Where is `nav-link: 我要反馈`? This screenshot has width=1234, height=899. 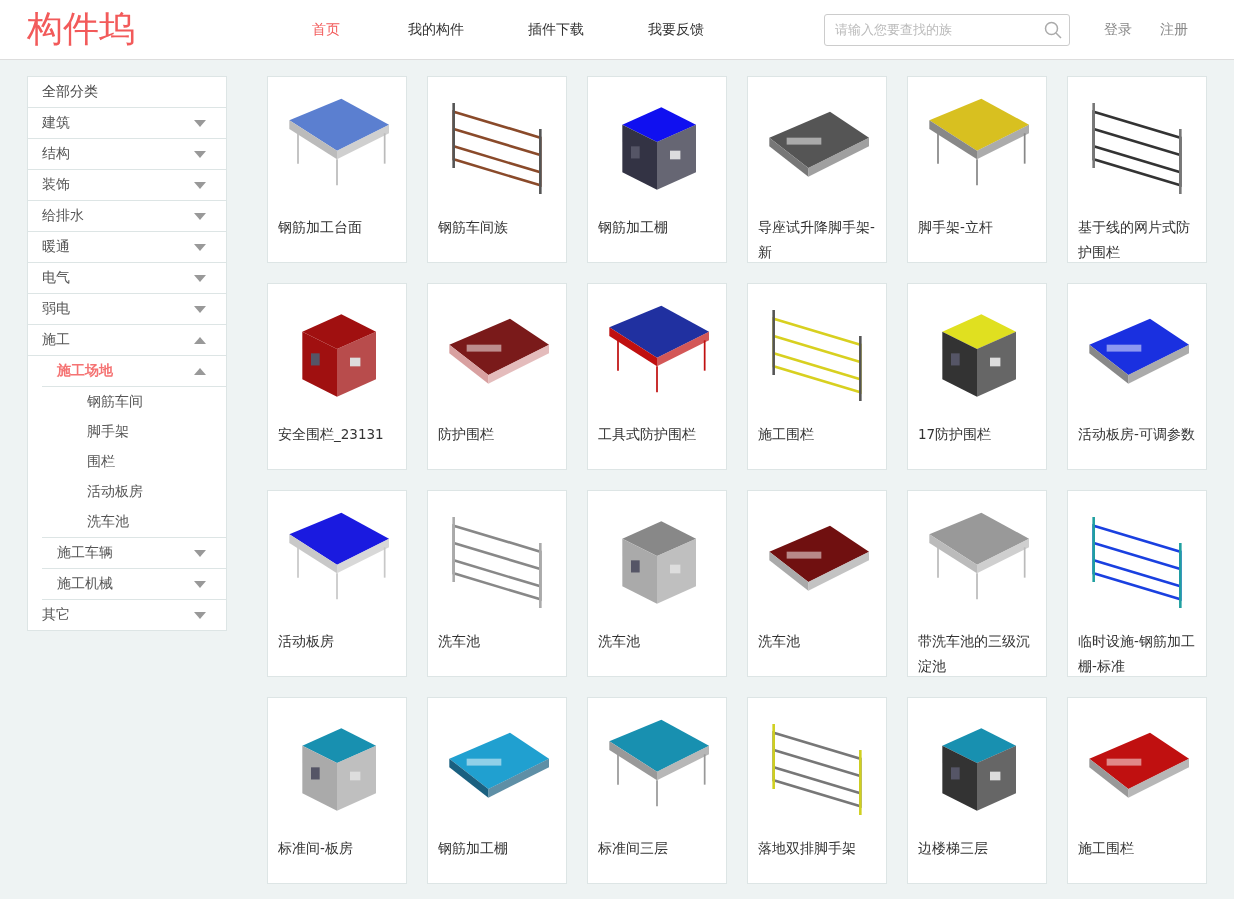
nav-link: 我要反馈 is located at coordinates (676, 29).